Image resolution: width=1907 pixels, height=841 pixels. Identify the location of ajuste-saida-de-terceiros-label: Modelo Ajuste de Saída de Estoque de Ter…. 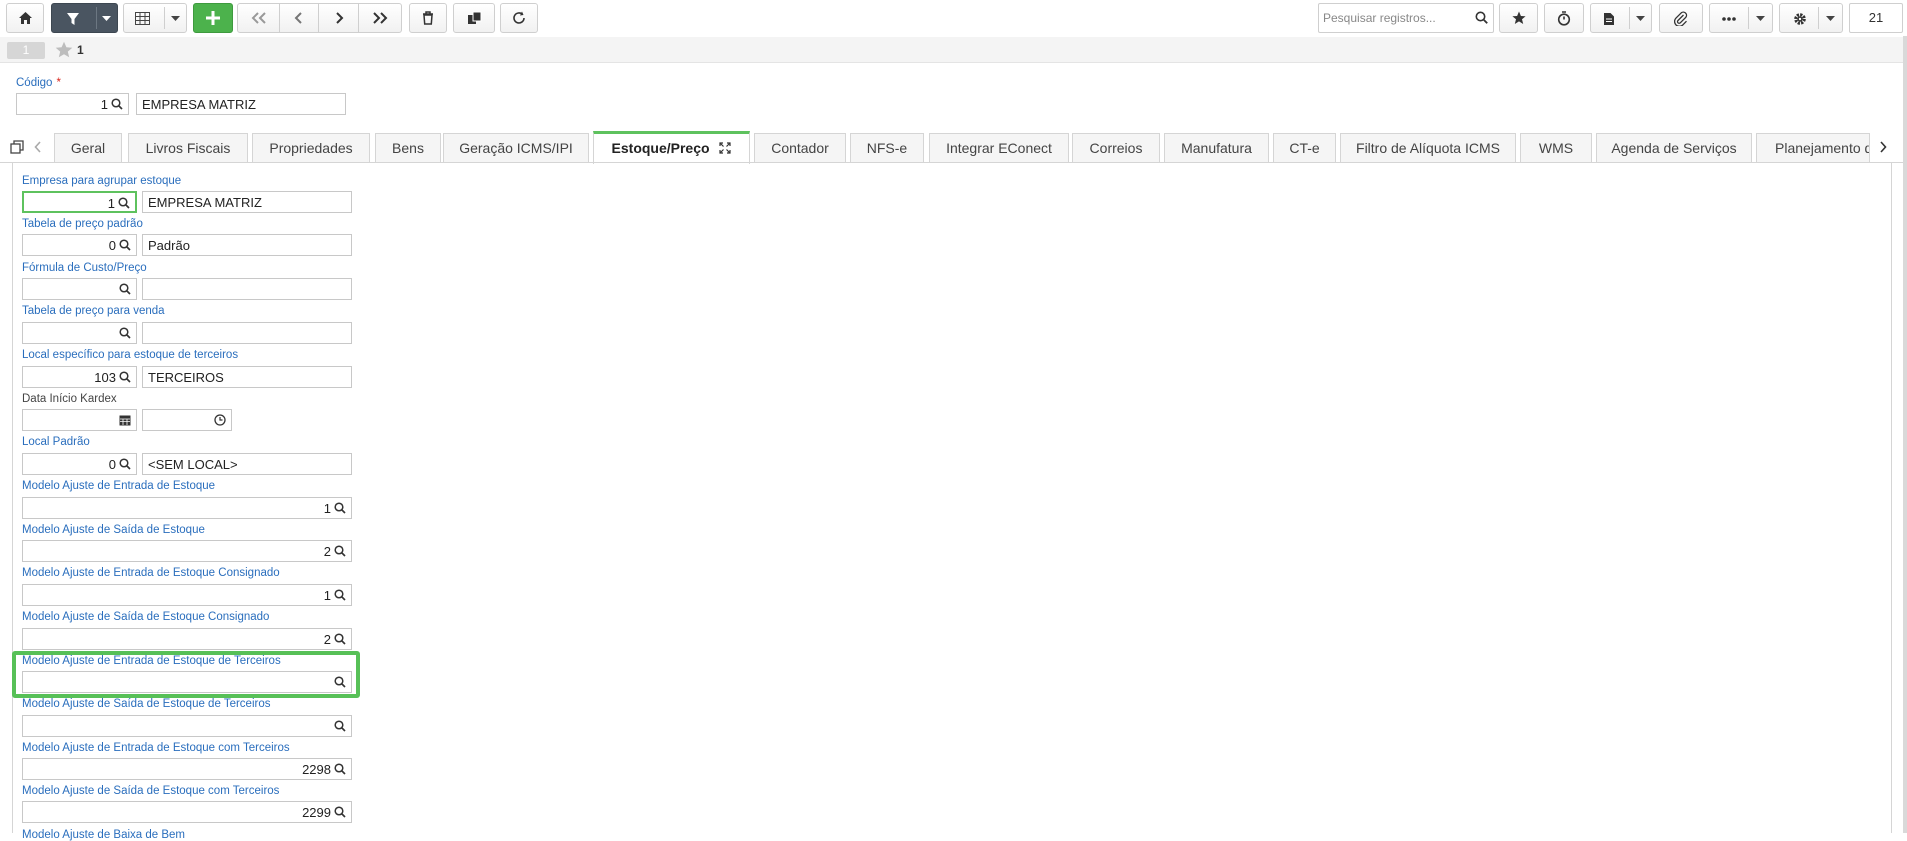
(146, 704).